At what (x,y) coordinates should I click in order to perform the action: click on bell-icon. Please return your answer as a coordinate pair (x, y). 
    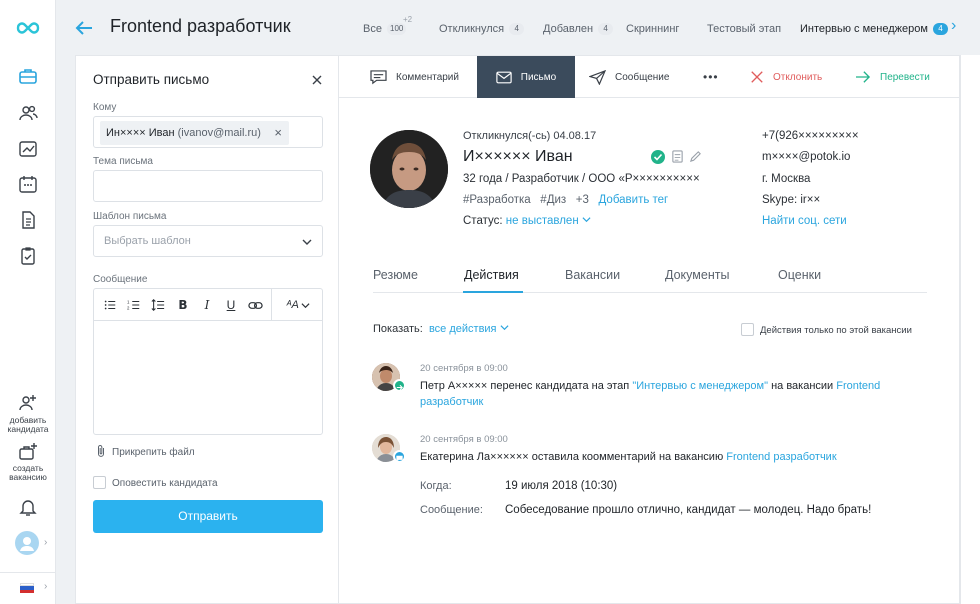
    Looking at the image, I should click on (28, 507).